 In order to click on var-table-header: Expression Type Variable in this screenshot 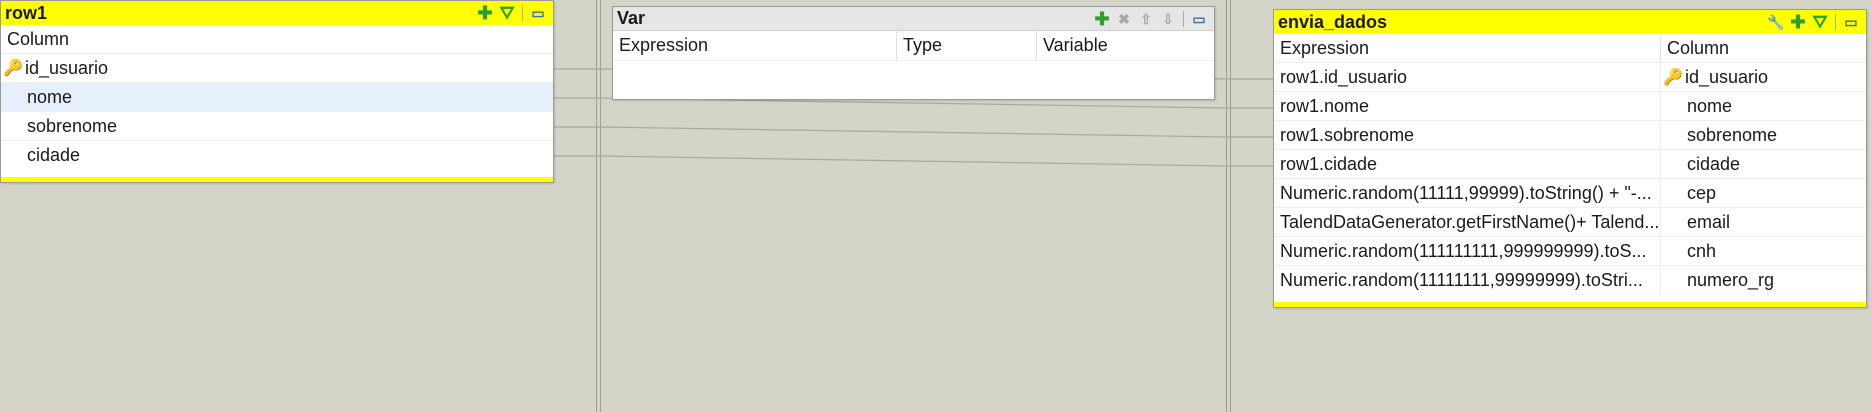, I will do `click(913, 46)`.